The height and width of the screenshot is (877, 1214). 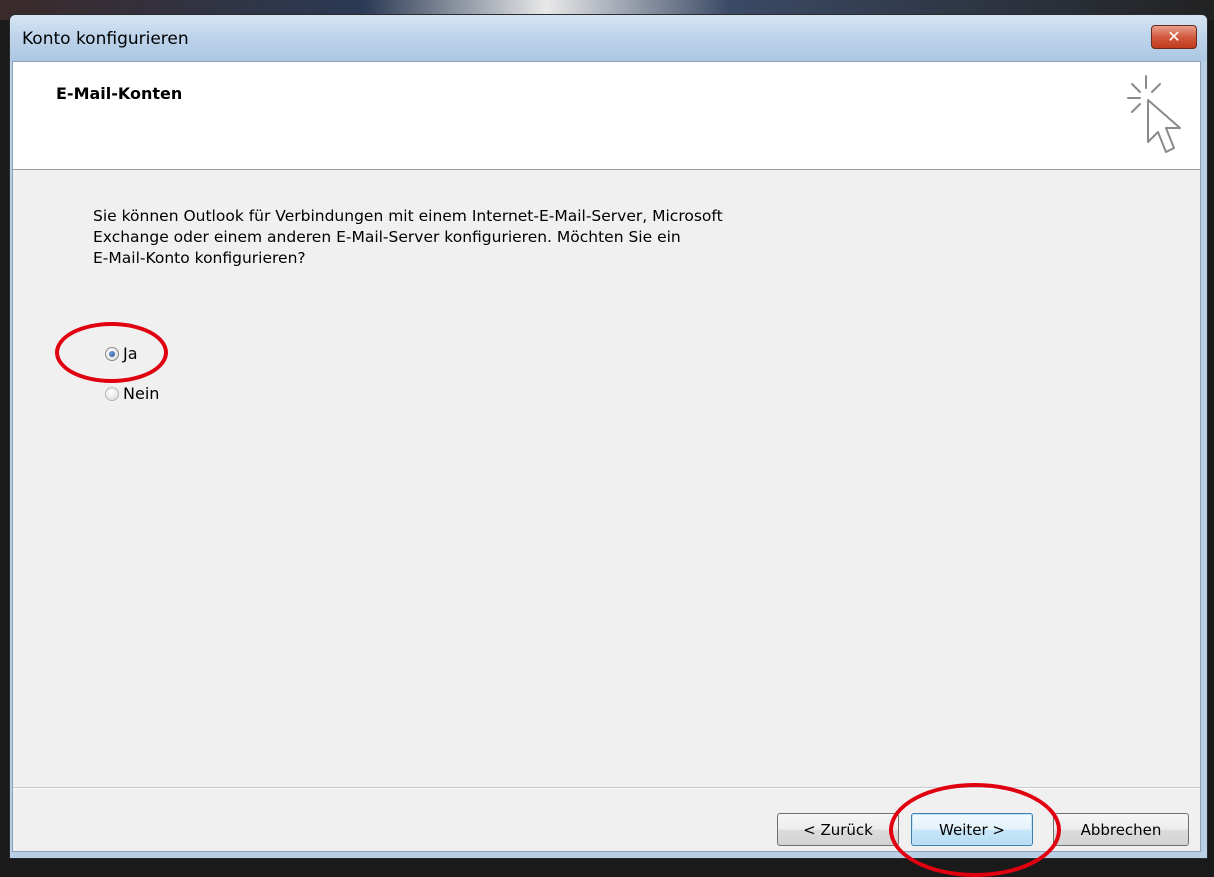 I want to click on radio-option-ja: Ja, so click(x=121, y=353).